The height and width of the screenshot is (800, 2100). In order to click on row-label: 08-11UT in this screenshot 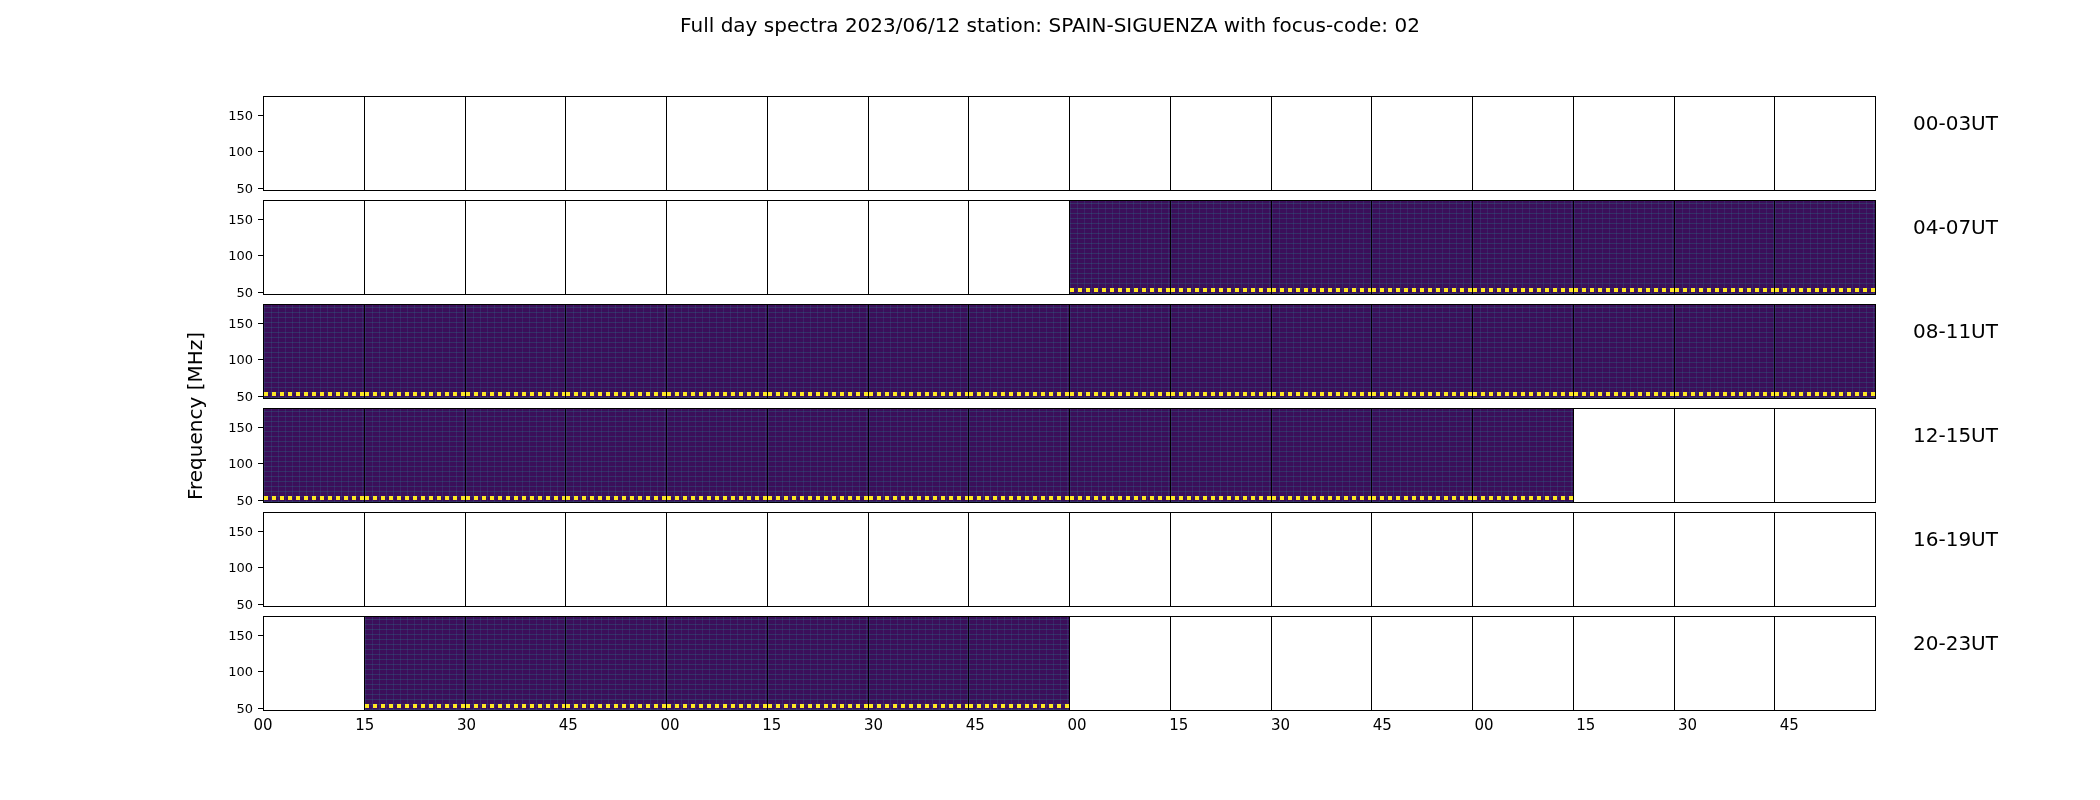, I will do `click(1955, 331)`.